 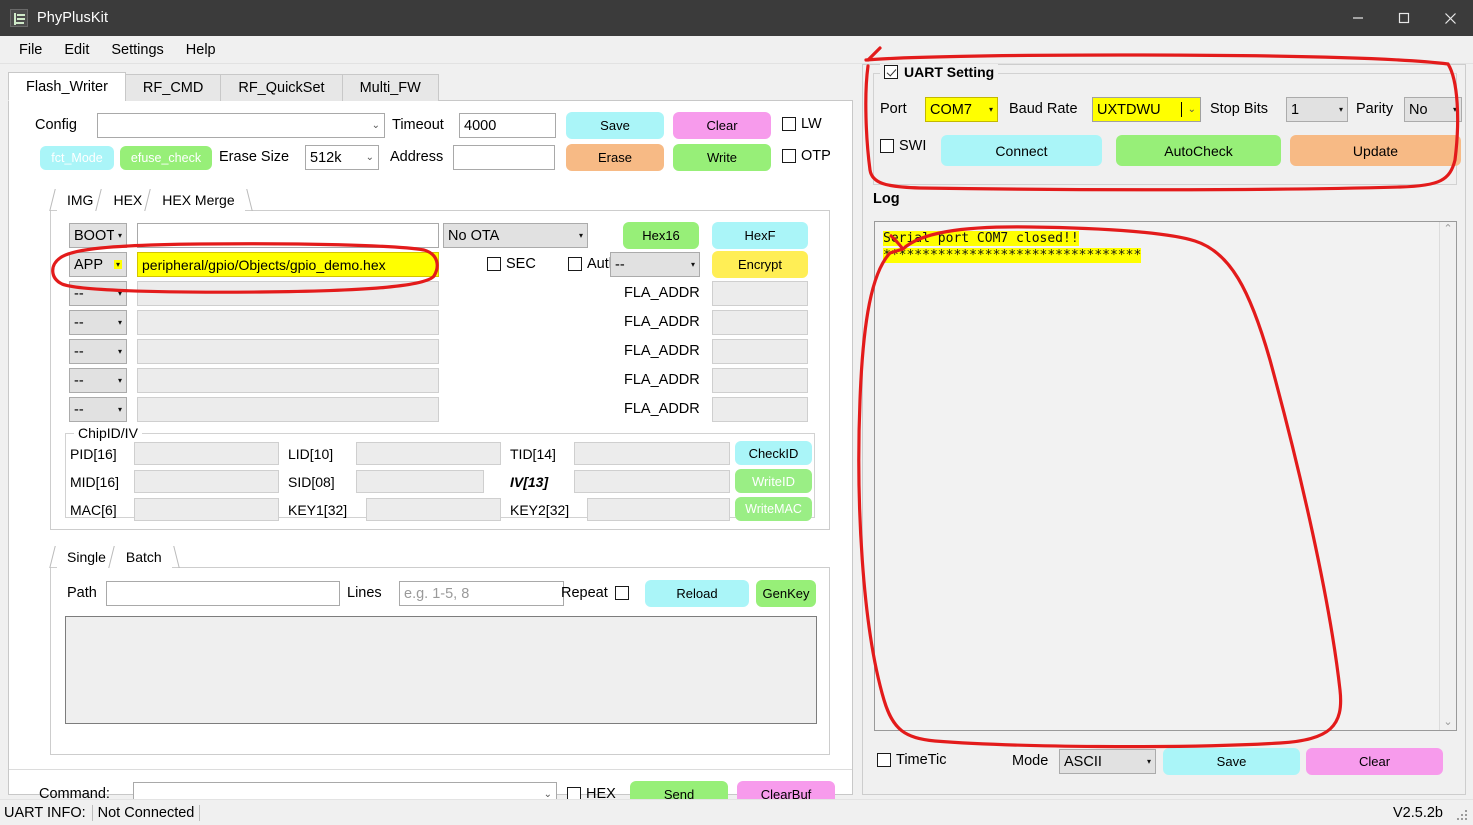 What do you see at coordinates (1181, 109) in the screenshot?
I see `text-cursor` at bounding box center [1181, 109].